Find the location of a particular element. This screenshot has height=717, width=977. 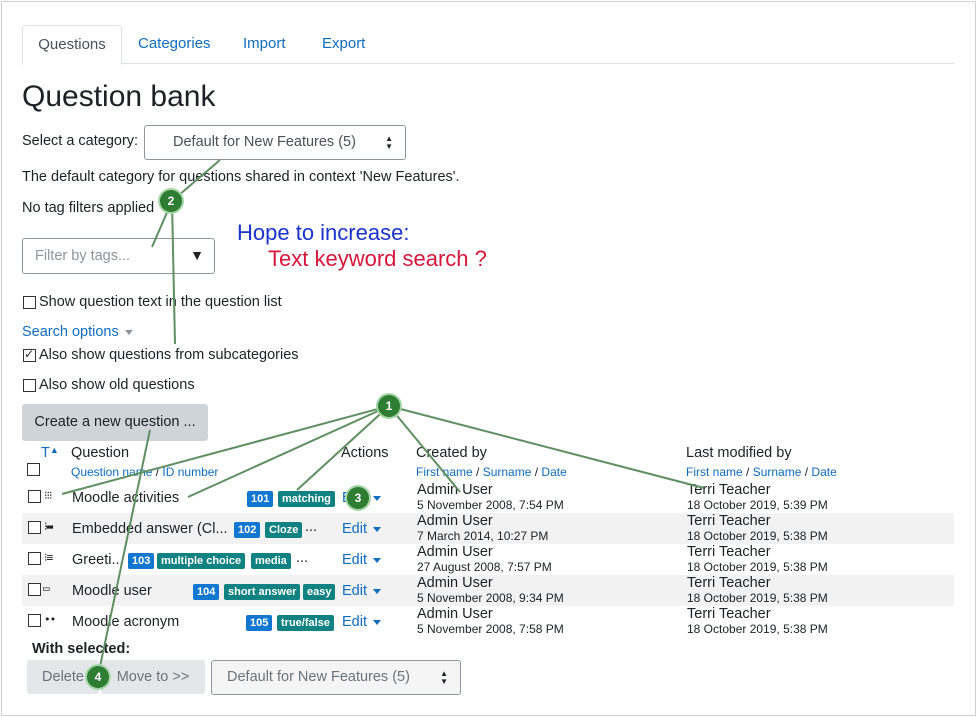

cloze-icon: ⁝▬ is located at coordinates (48, 526).